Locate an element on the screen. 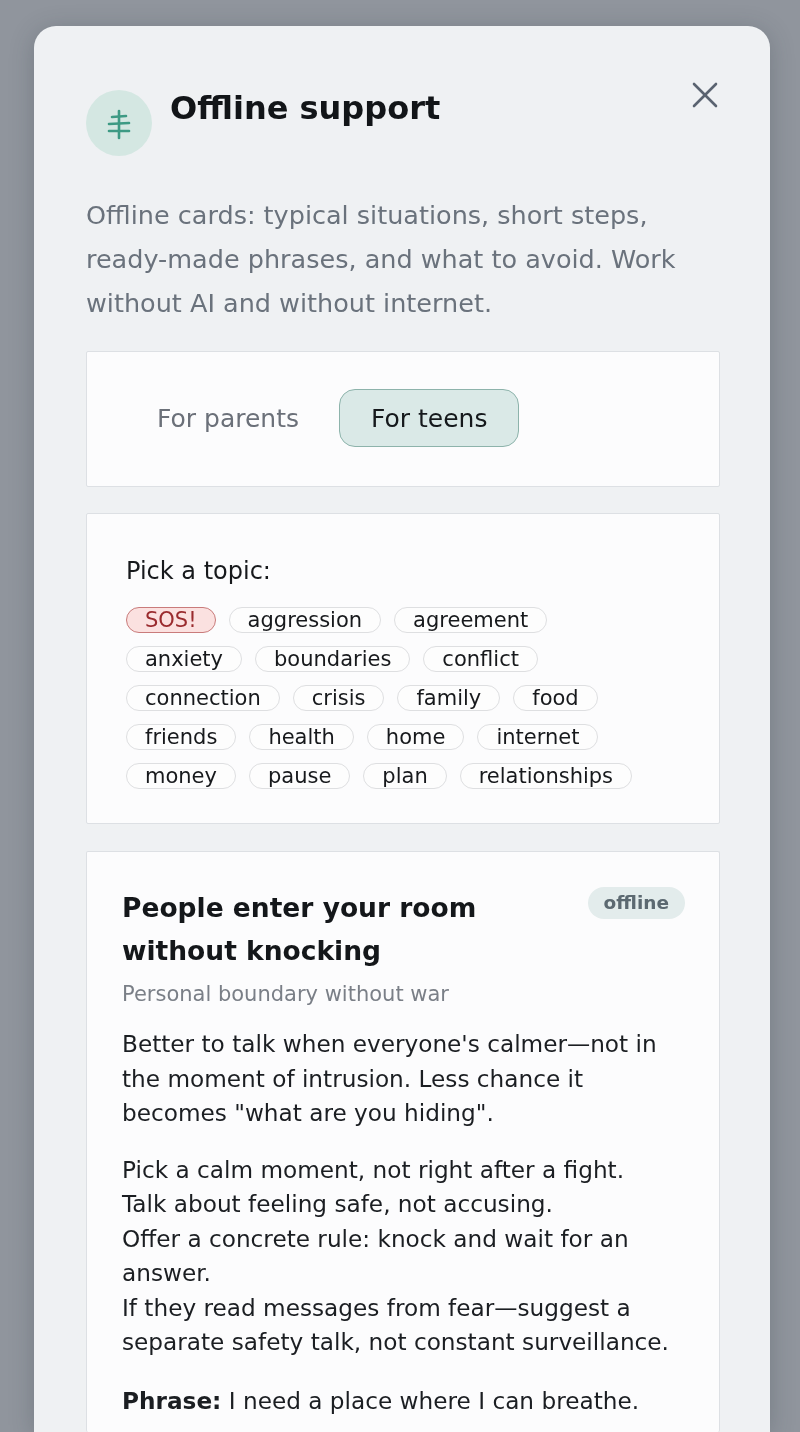 The image size is (800, 1432). topic-chip: aggression is located at coordinates (305, 620).